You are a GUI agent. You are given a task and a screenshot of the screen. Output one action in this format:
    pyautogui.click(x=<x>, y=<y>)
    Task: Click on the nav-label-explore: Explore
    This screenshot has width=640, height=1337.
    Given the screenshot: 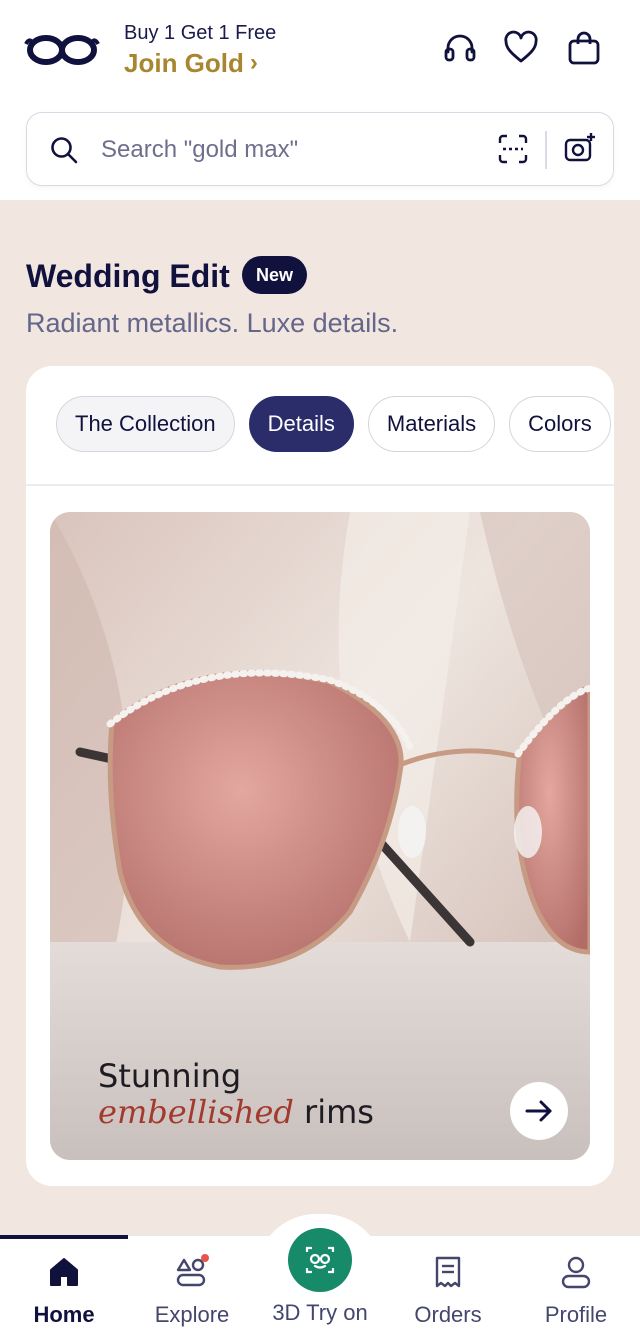 What is the action you would take?
    pyautogui.click(x=192, y=1314)
    